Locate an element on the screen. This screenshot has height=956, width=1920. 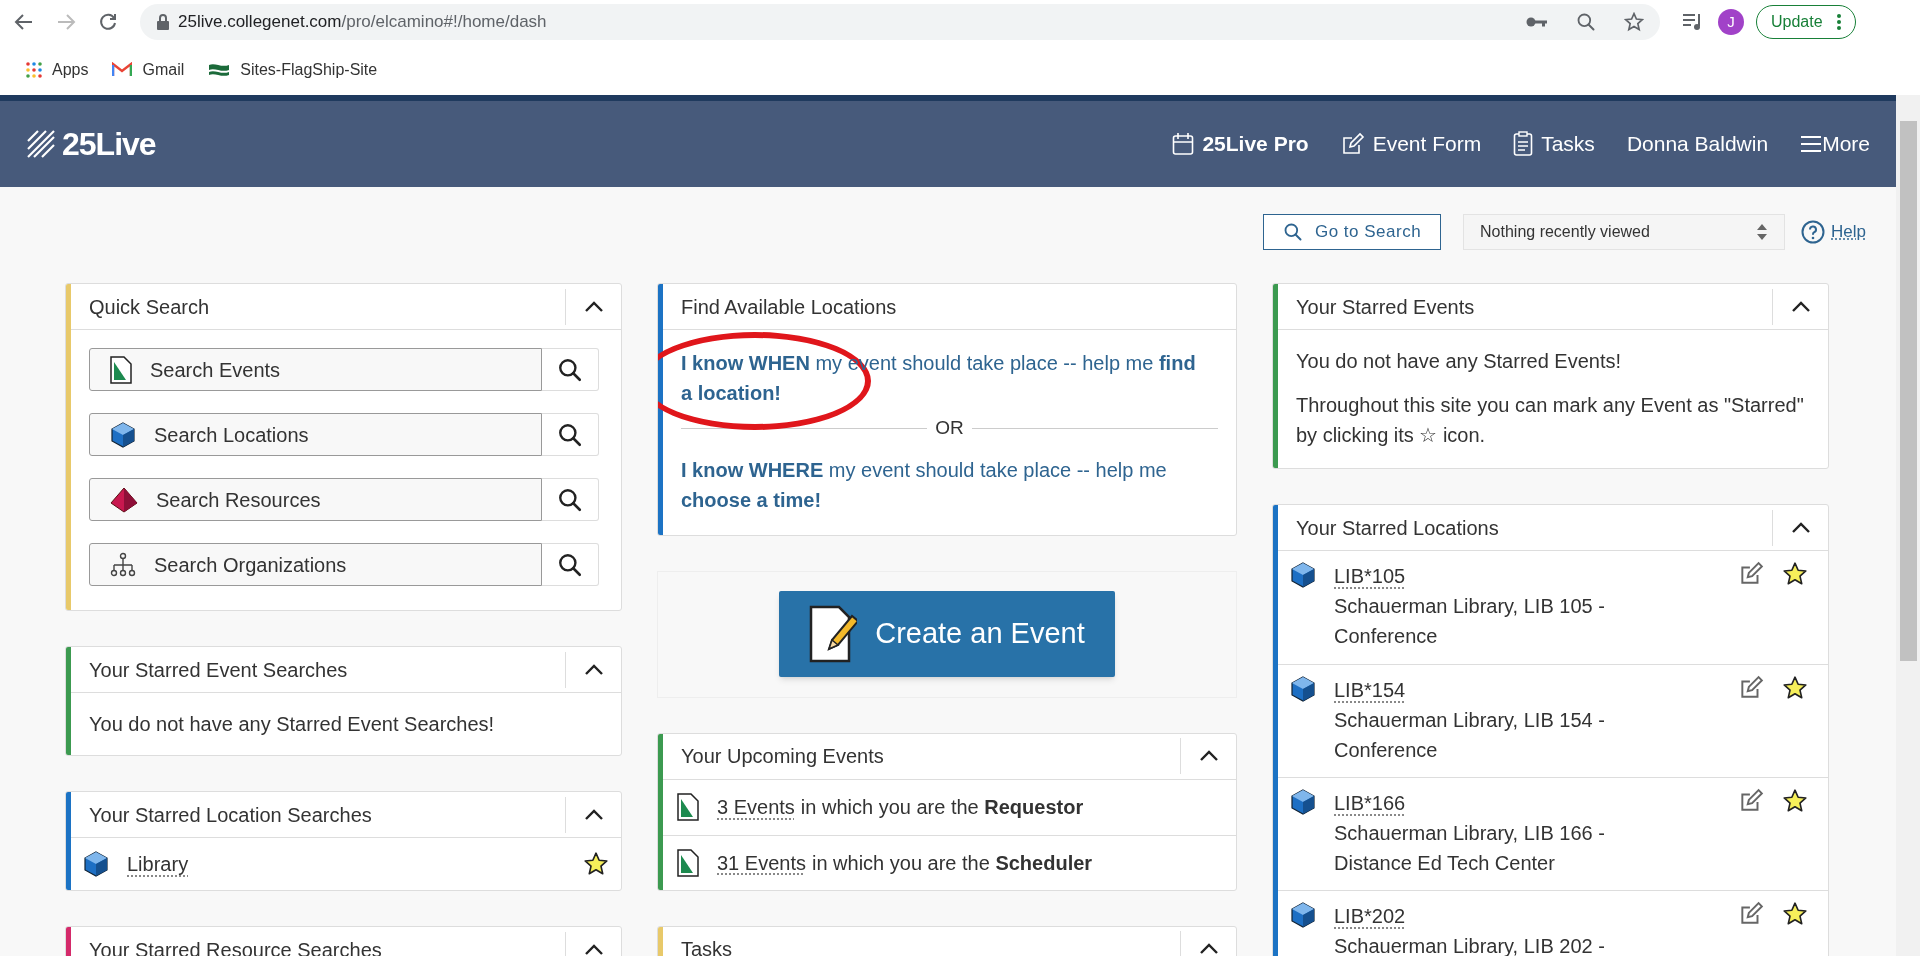
bookmark-link: Apps is located at coordinates (57, 69).